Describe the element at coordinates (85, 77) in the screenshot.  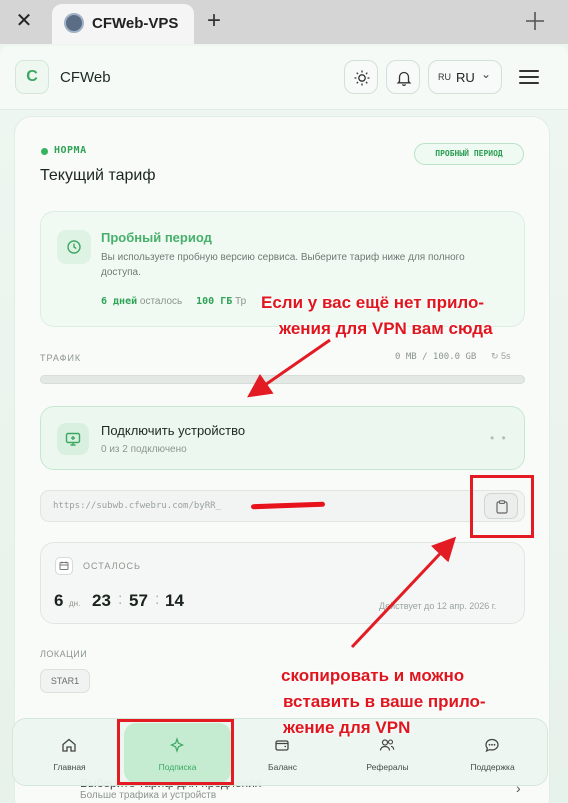
I see `brand-name: CFWeb` at that location.